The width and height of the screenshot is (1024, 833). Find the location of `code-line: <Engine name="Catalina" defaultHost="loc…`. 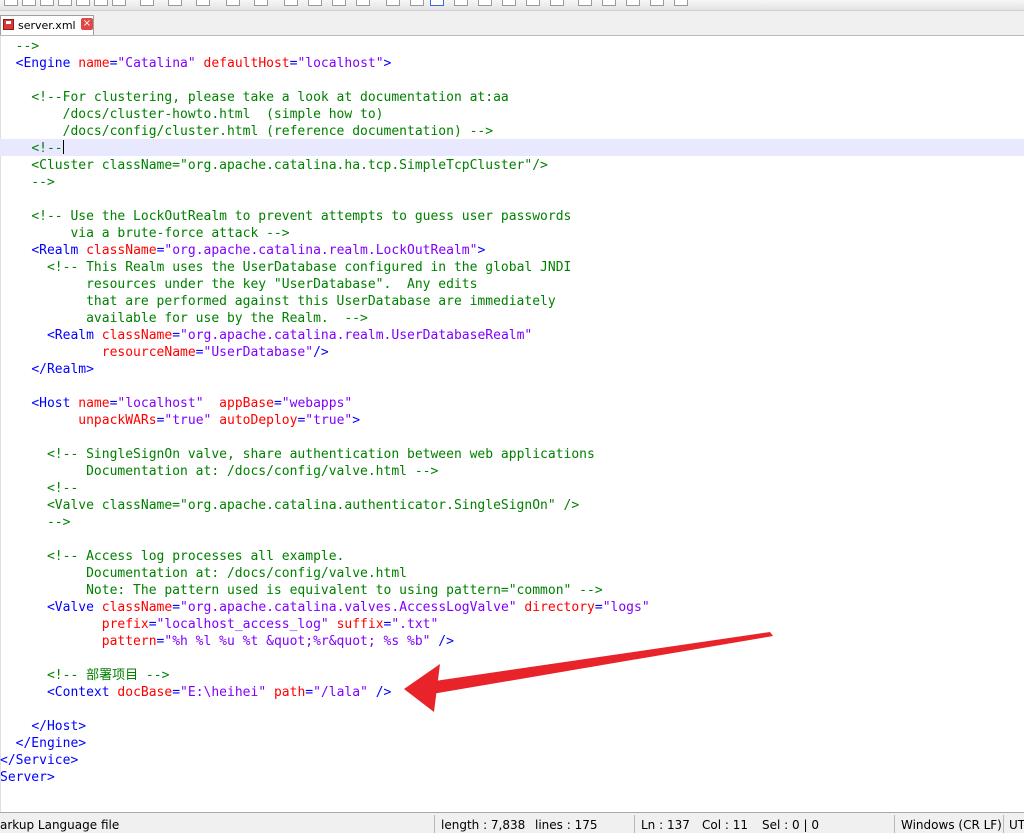

code-line: <Engine name="Catalina" defaultHost="loc… is located at coordinates (512, 63).